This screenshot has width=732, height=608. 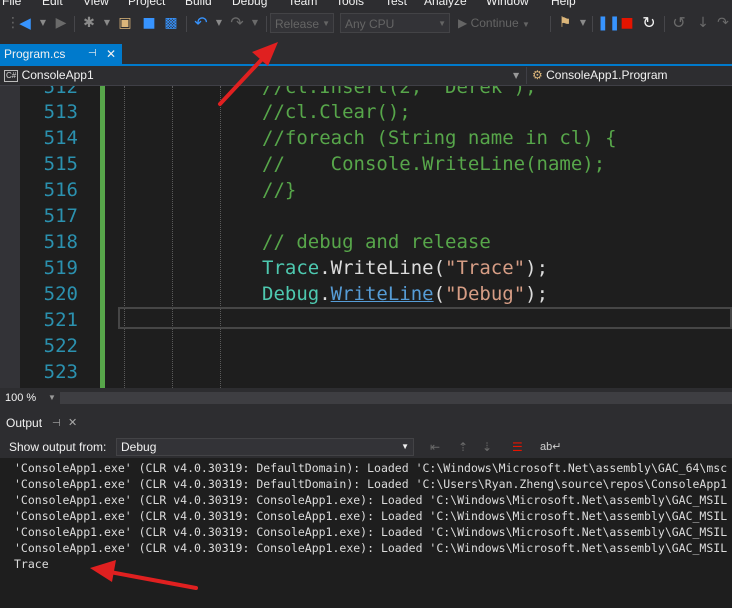 What do you see at coordinates (463, 447) in the screenshot?
I see `previous-message-icon: ⇡` at bounding box center [463, 447].